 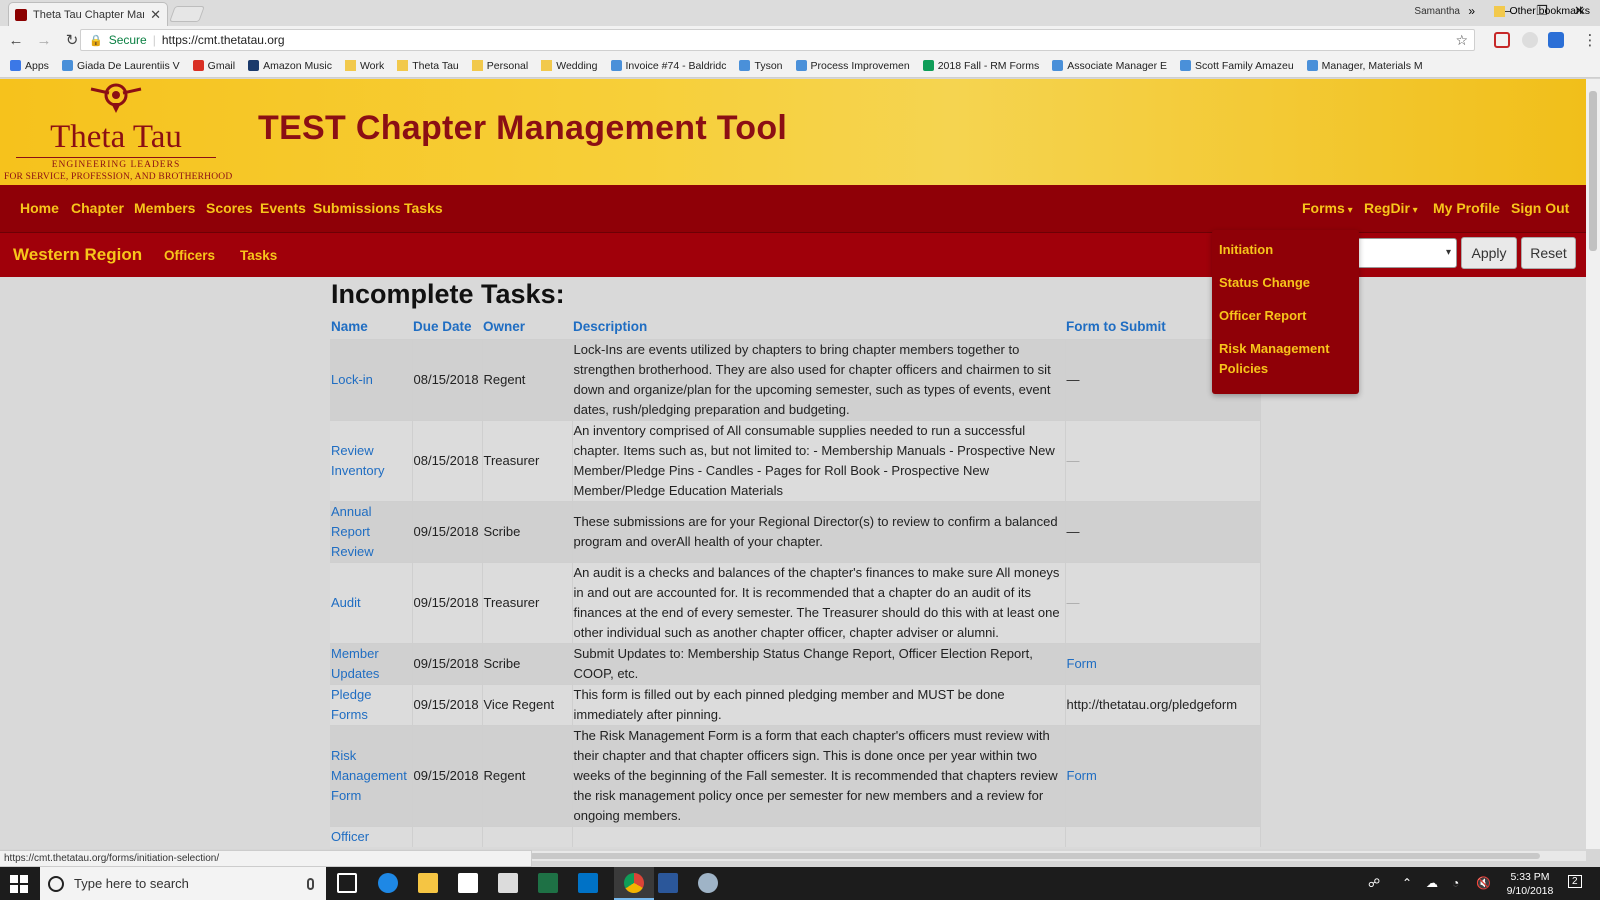 What do you see at coordinates (357, 460) in the screenshot?
I see `task-name-link: Review Inventory` at bounding box center [357, 460].